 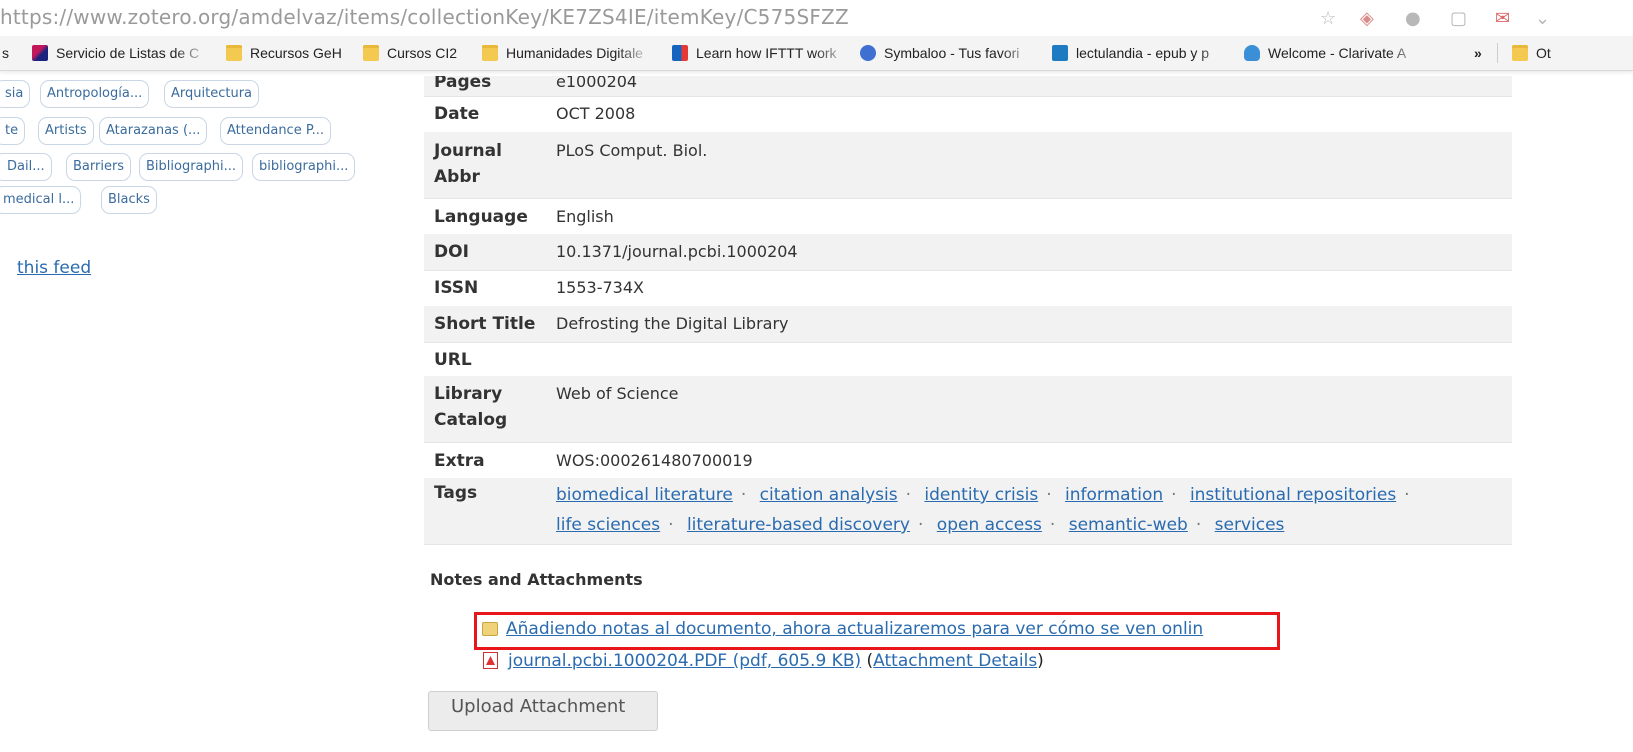 What do you see at coordinates (99, 167) in the screenshot?
I see `tag-button: Barriers` at bounding box center [99, 167].